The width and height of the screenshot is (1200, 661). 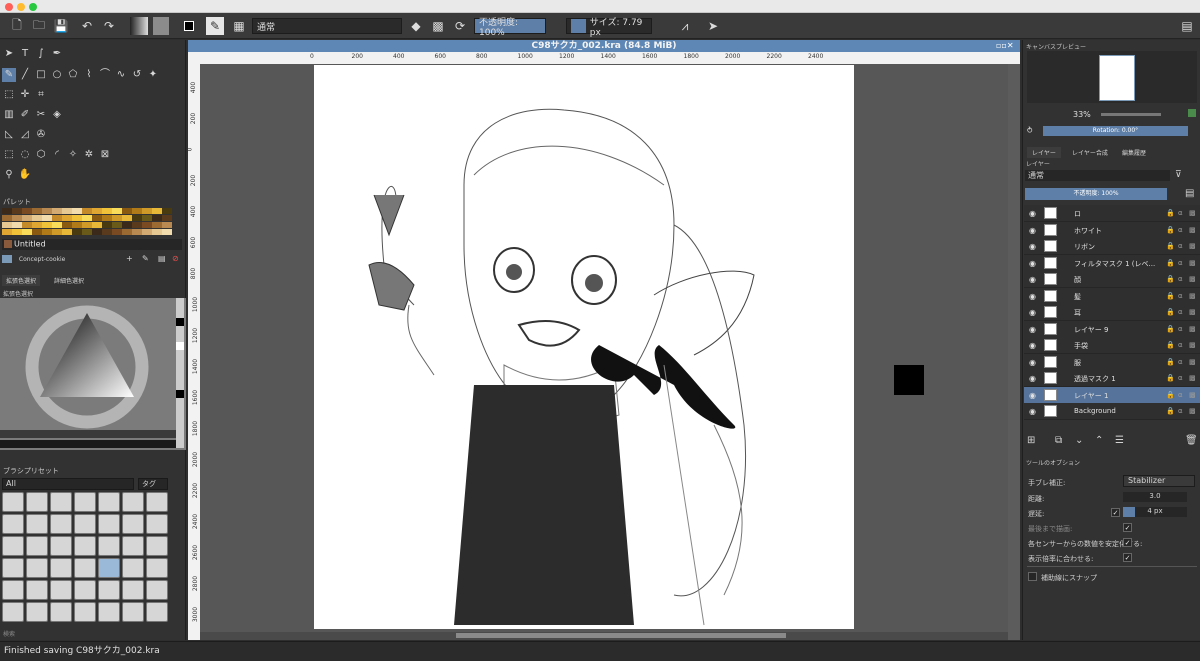 I want to click on tab-advanced-color: 拡張色選択, so click(x=21, y=280).